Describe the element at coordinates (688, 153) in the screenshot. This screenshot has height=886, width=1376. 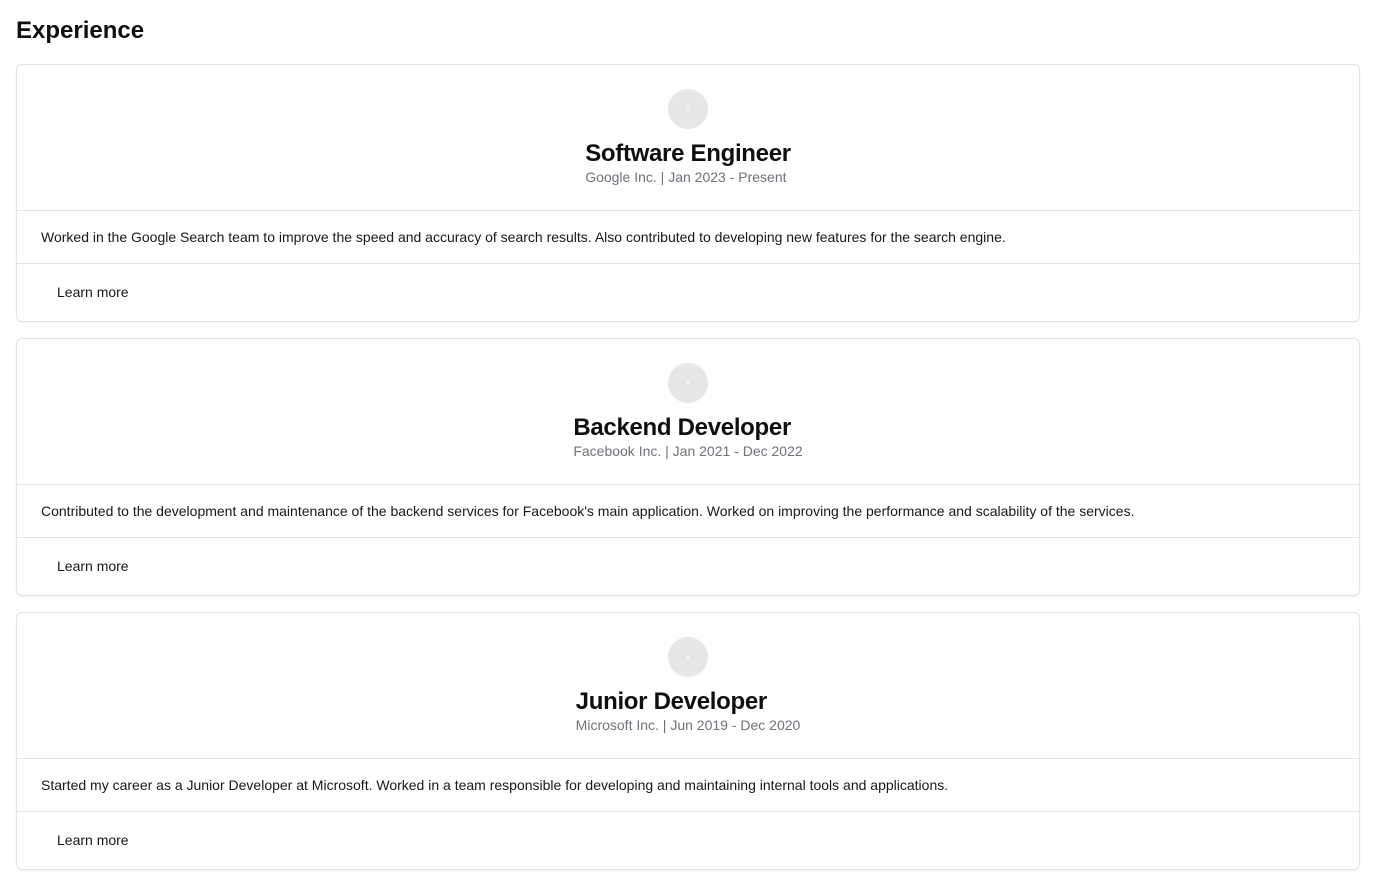
I see `job-title: Software Engineer` at that location.